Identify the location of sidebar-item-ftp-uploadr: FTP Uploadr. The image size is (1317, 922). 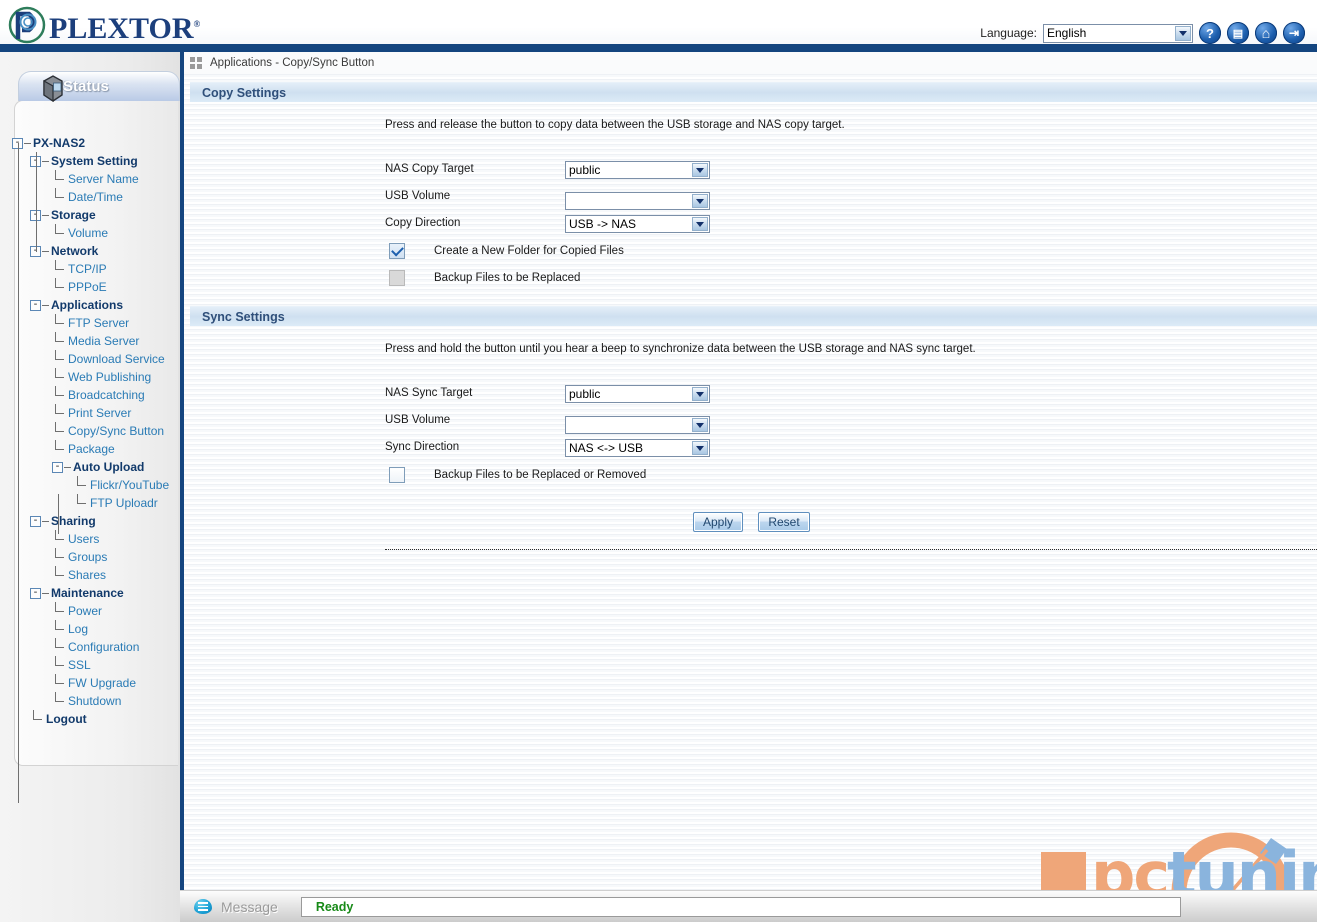
(90, 503).